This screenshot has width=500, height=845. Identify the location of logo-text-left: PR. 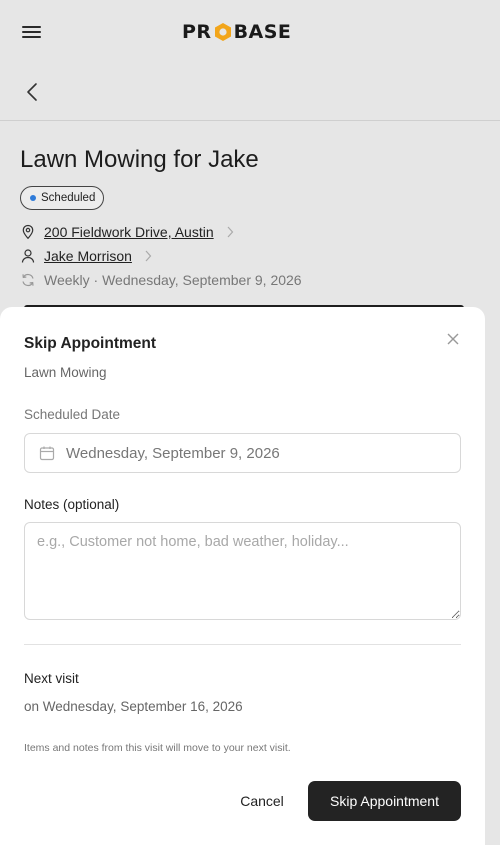
(197, 32).